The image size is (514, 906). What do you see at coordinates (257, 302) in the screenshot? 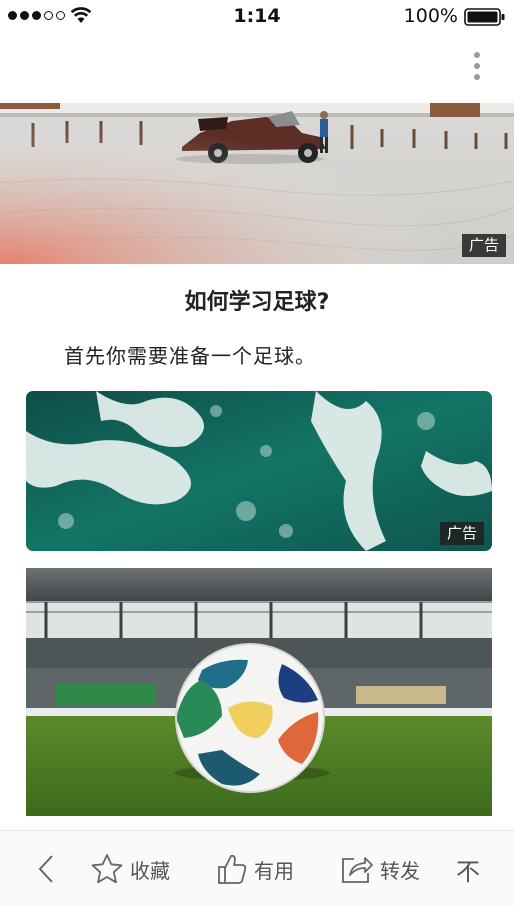
I see `article-title: 如何学习足球?` at bounding box center [257, 302].